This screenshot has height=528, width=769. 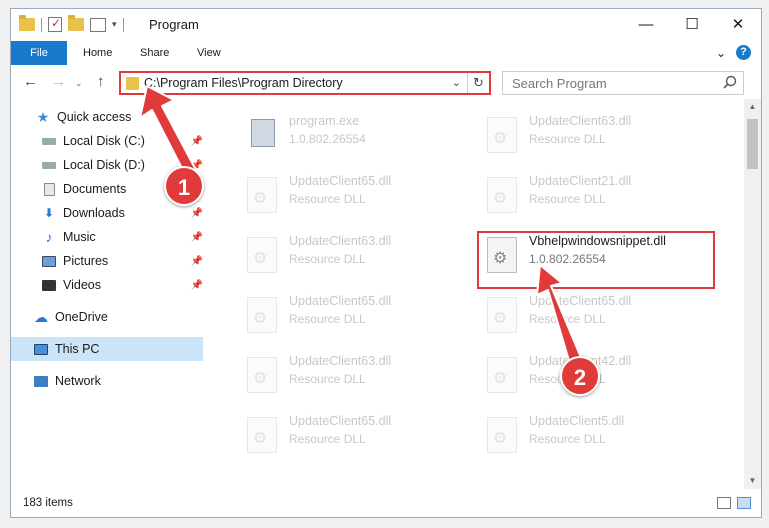 What do you see at coordinates (743, 52) in the screenshot?
I see `help-icon: ?` at bounding box center [743, 52].